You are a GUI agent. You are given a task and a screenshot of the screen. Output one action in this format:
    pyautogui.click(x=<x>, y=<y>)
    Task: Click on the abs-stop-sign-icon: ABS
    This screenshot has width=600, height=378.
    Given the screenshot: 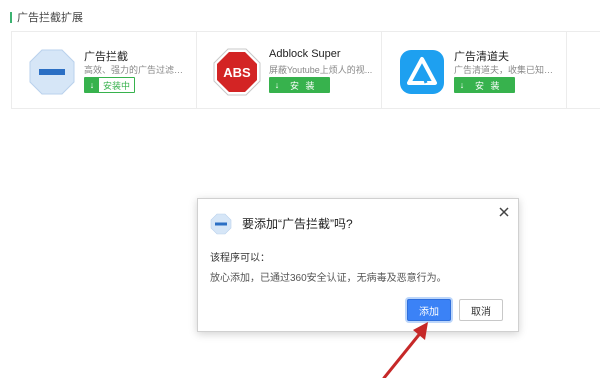 What is the action you would take?
    pyautogui.click(x=237, y=72)
    